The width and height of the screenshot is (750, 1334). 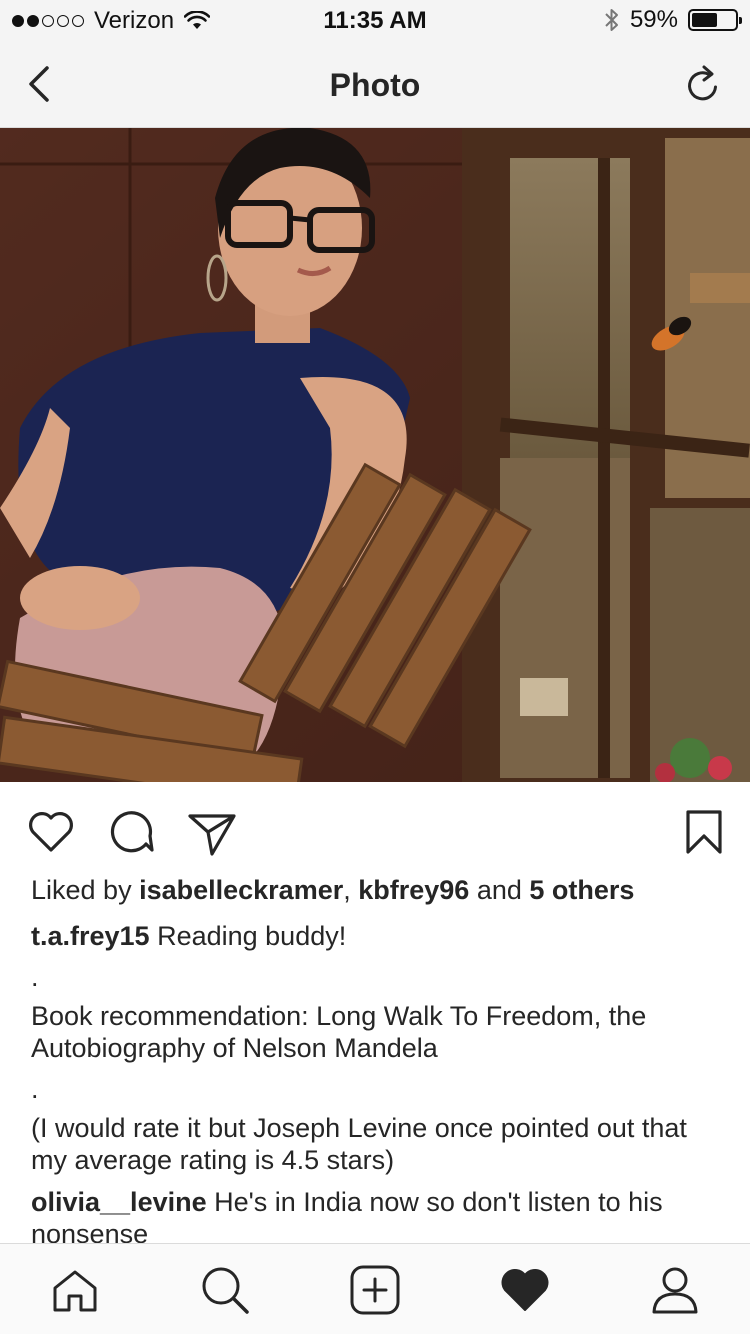 What do you see at coordinates (376, 936) in the screenshot?
I see `caption-first-line: t.a.frey15 Reading buddy!` at bounding box center [376, 936].